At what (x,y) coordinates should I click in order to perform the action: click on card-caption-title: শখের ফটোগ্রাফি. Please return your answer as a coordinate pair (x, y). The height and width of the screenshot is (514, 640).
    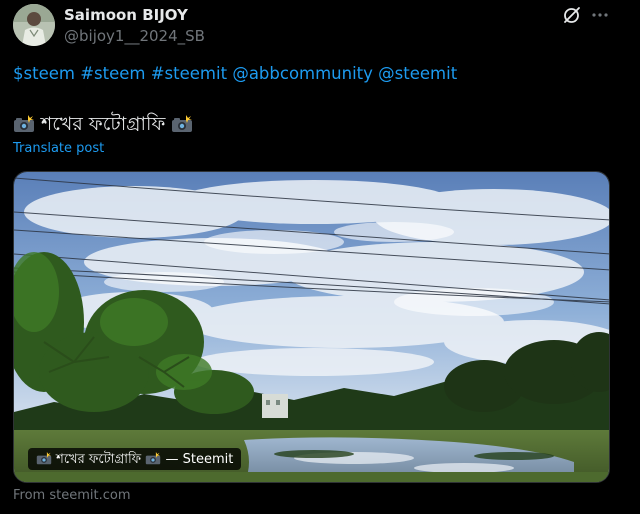
    Looking at the image, I should click on (99, 459).